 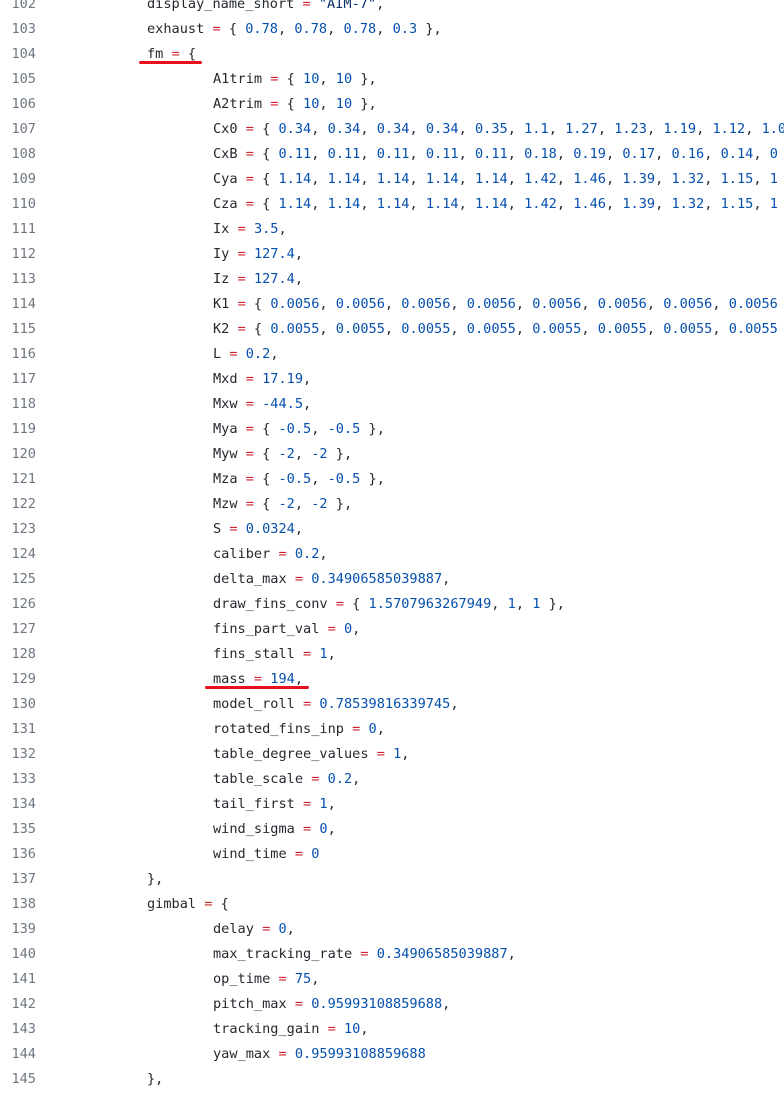 I want to click on code-text: A2trim, so click(x=242, y=104).